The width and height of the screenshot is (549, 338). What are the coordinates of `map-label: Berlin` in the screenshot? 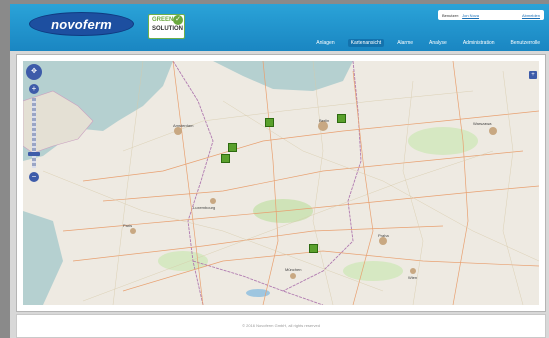 It's located at (324, 120).